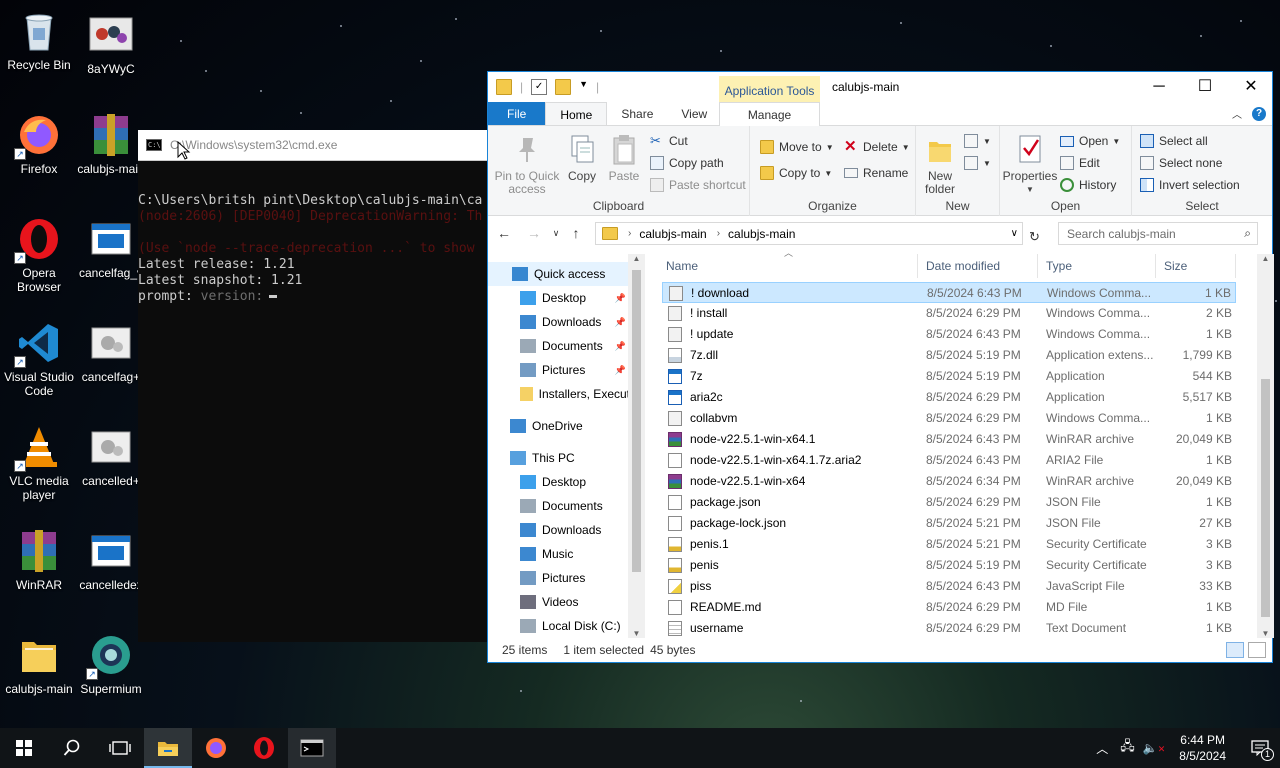  What do you see at coordinates (556, 233) in the screenshot?
I see `recent-locations-chevron-icon: ∨` at bounding box center [556, 233].